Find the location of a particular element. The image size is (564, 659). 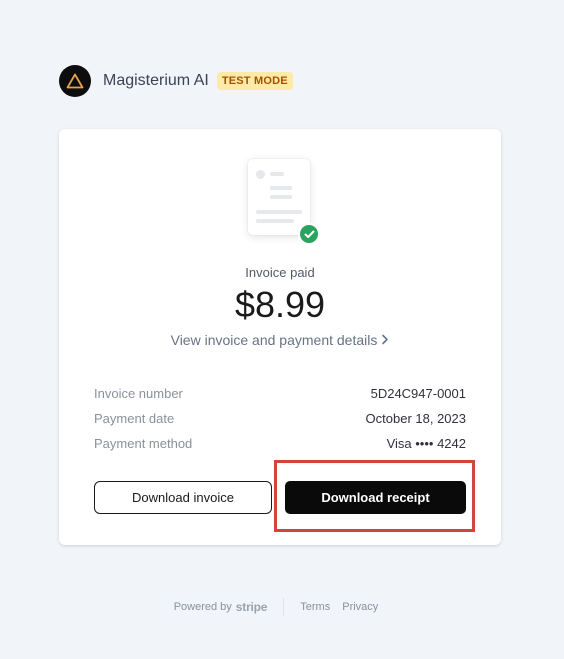

merchant-header: Magisterium AI TEST MODE is located at coordinates (176, 81).